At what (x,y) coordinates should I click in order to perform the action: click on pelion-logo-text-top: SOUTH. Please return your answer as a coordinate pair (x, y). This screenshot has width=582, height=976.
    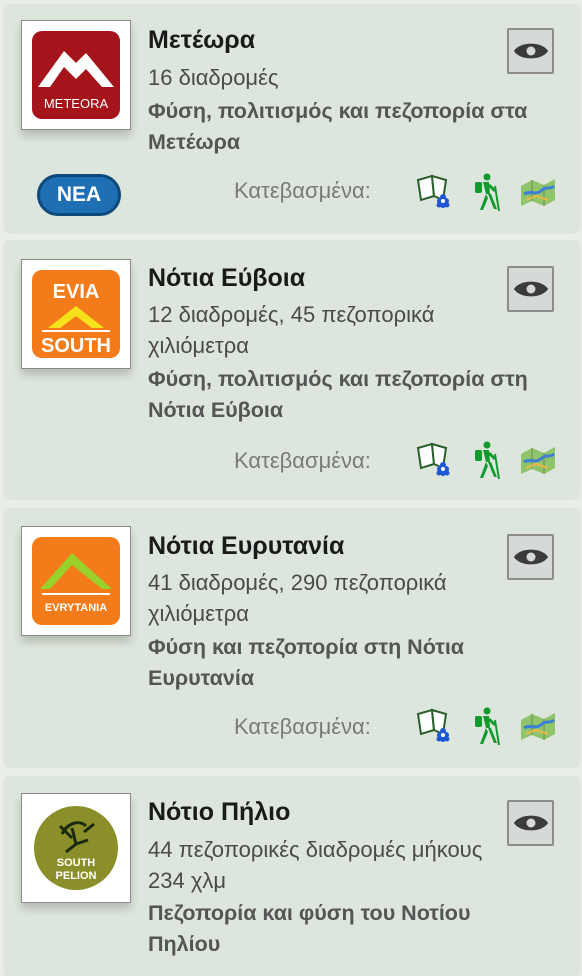
    Looking at the image, I should click on (76, 863).